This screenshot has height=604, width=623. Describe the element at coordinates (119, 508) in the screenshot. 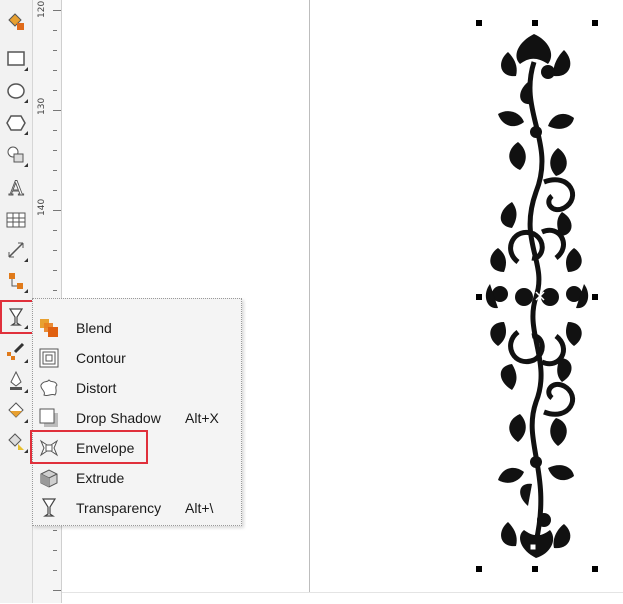

I see `menu-item-label: Transparency` at that location.